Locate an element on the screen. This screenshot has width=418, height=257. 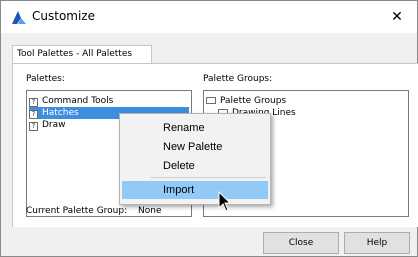
palette-groups-label: Palette Groups: is located at coordinates (238, 79).